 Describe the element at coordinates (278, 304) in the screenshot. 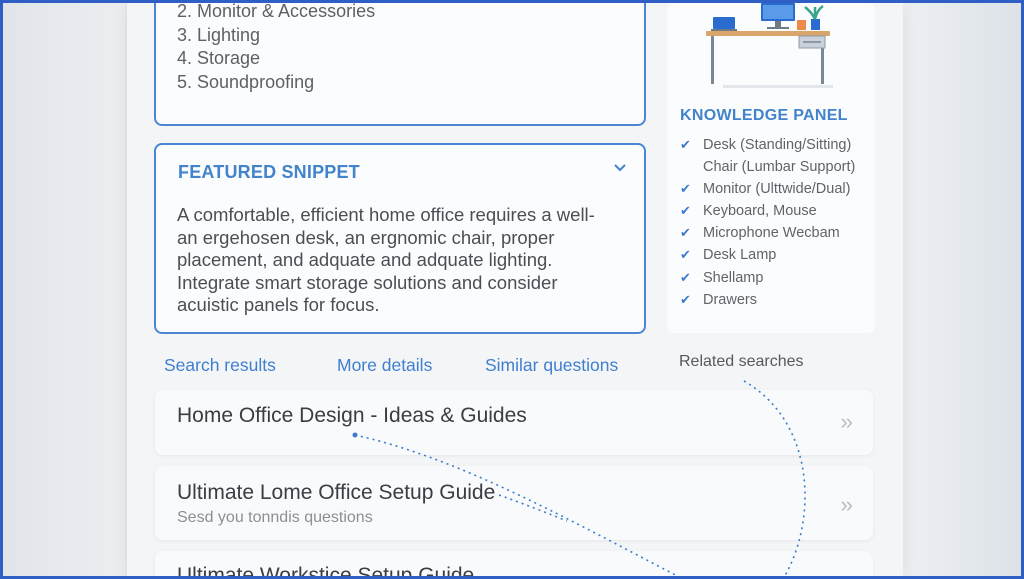

I see `snippet-line: acuistic panels for focus.` at that location.